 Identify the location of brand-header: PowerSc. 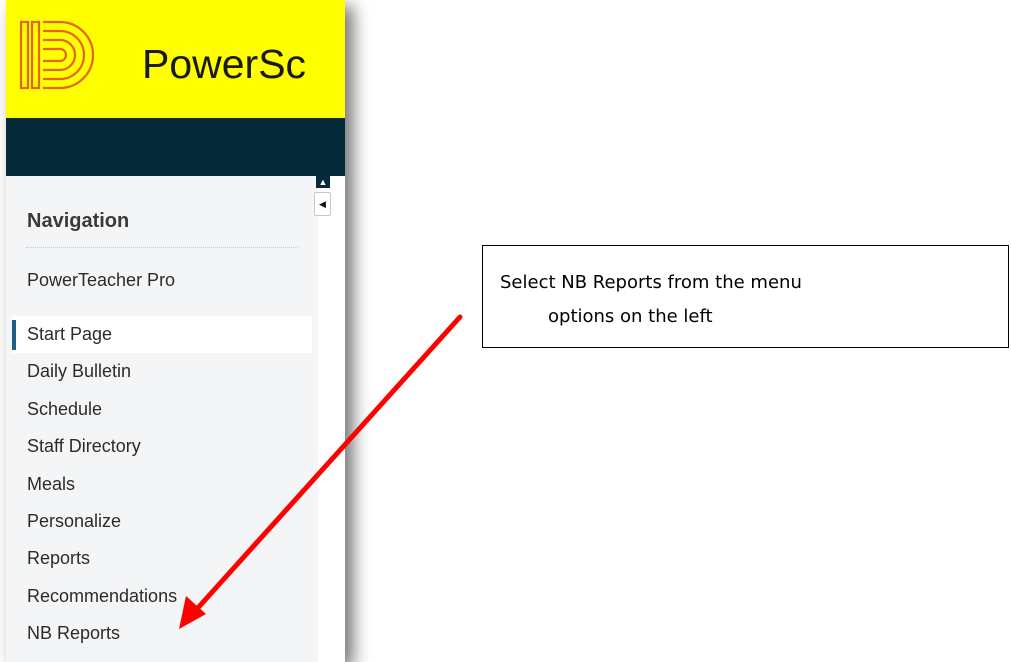
(175, 59).